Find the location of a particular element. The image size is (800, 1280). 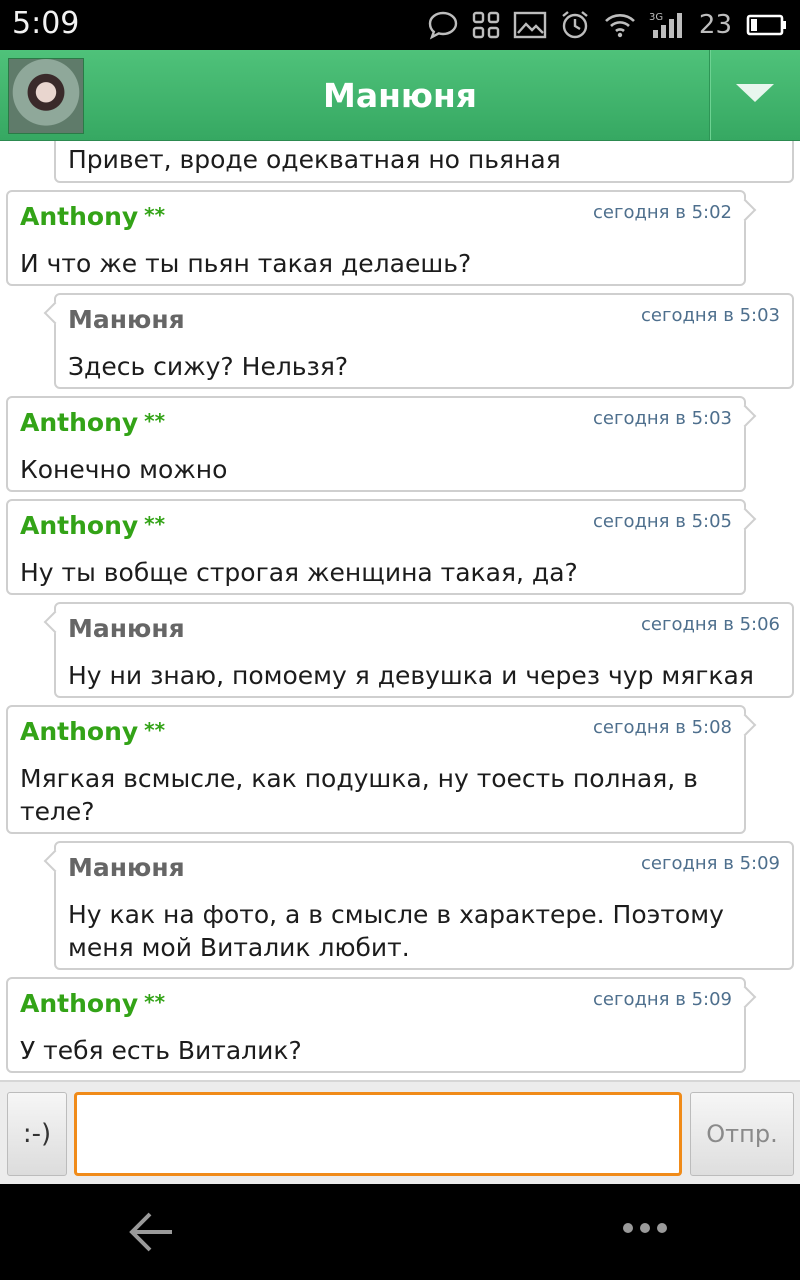

smiley-button: :-) is located at coordinates (37, 1134).